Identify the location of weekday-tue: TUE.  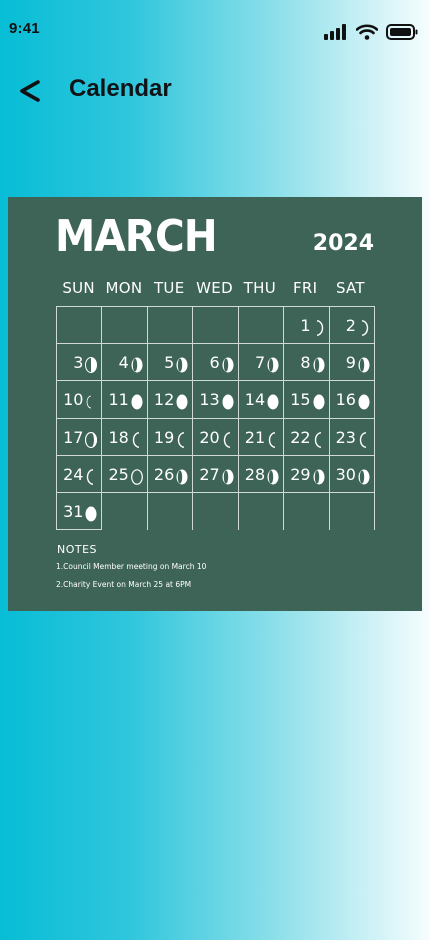
(169, 288).